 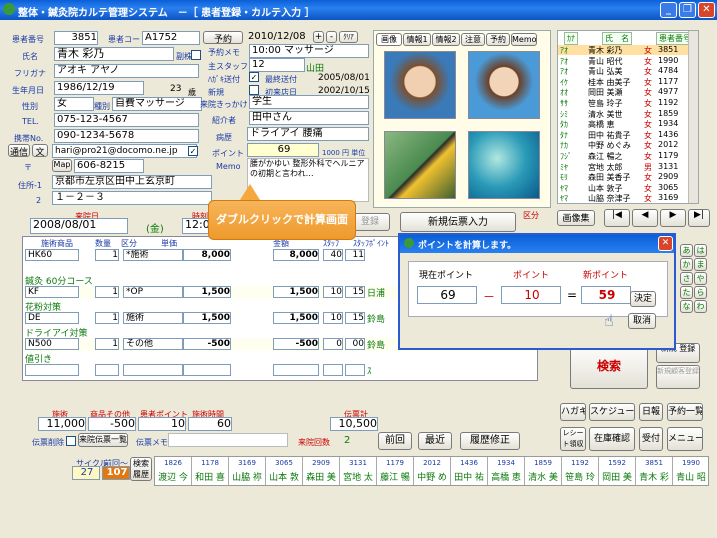 I want to click on prev-image-button: ◀, so click(x=645, y=218).